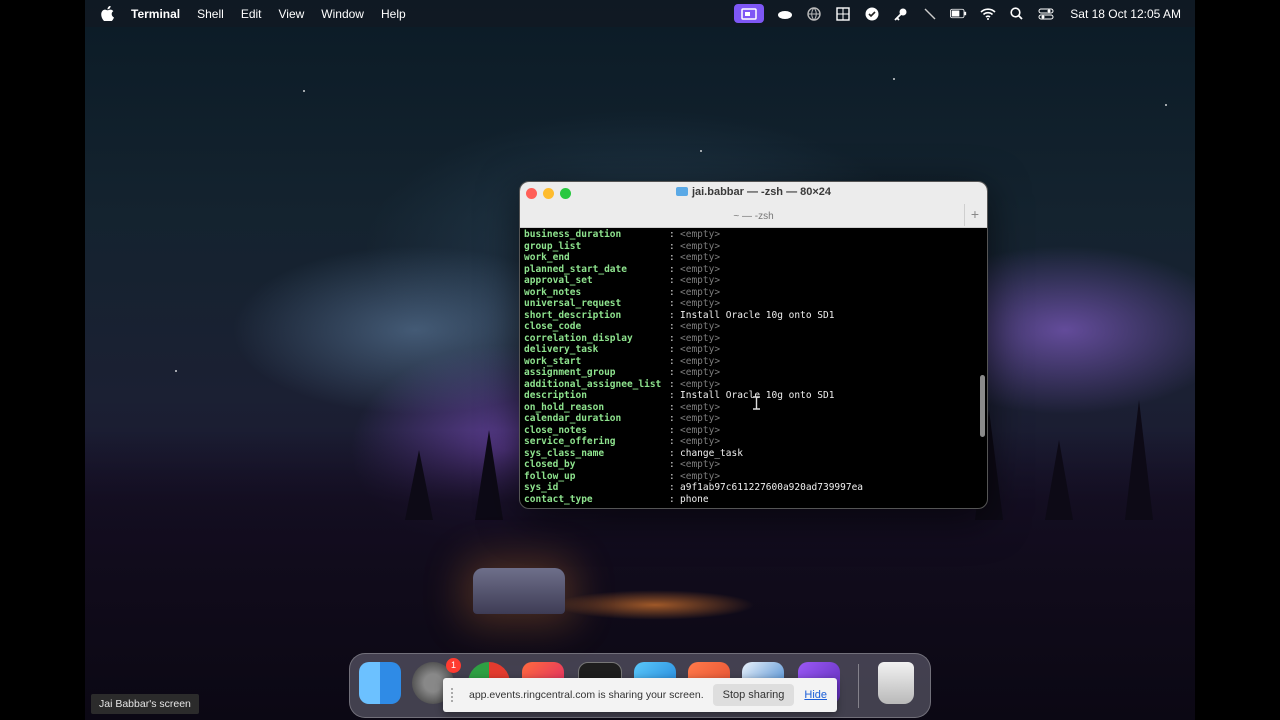 The width and height of the screenshot is (1280, 720). I want to click on drag-handle-icon, so click(454, 695).